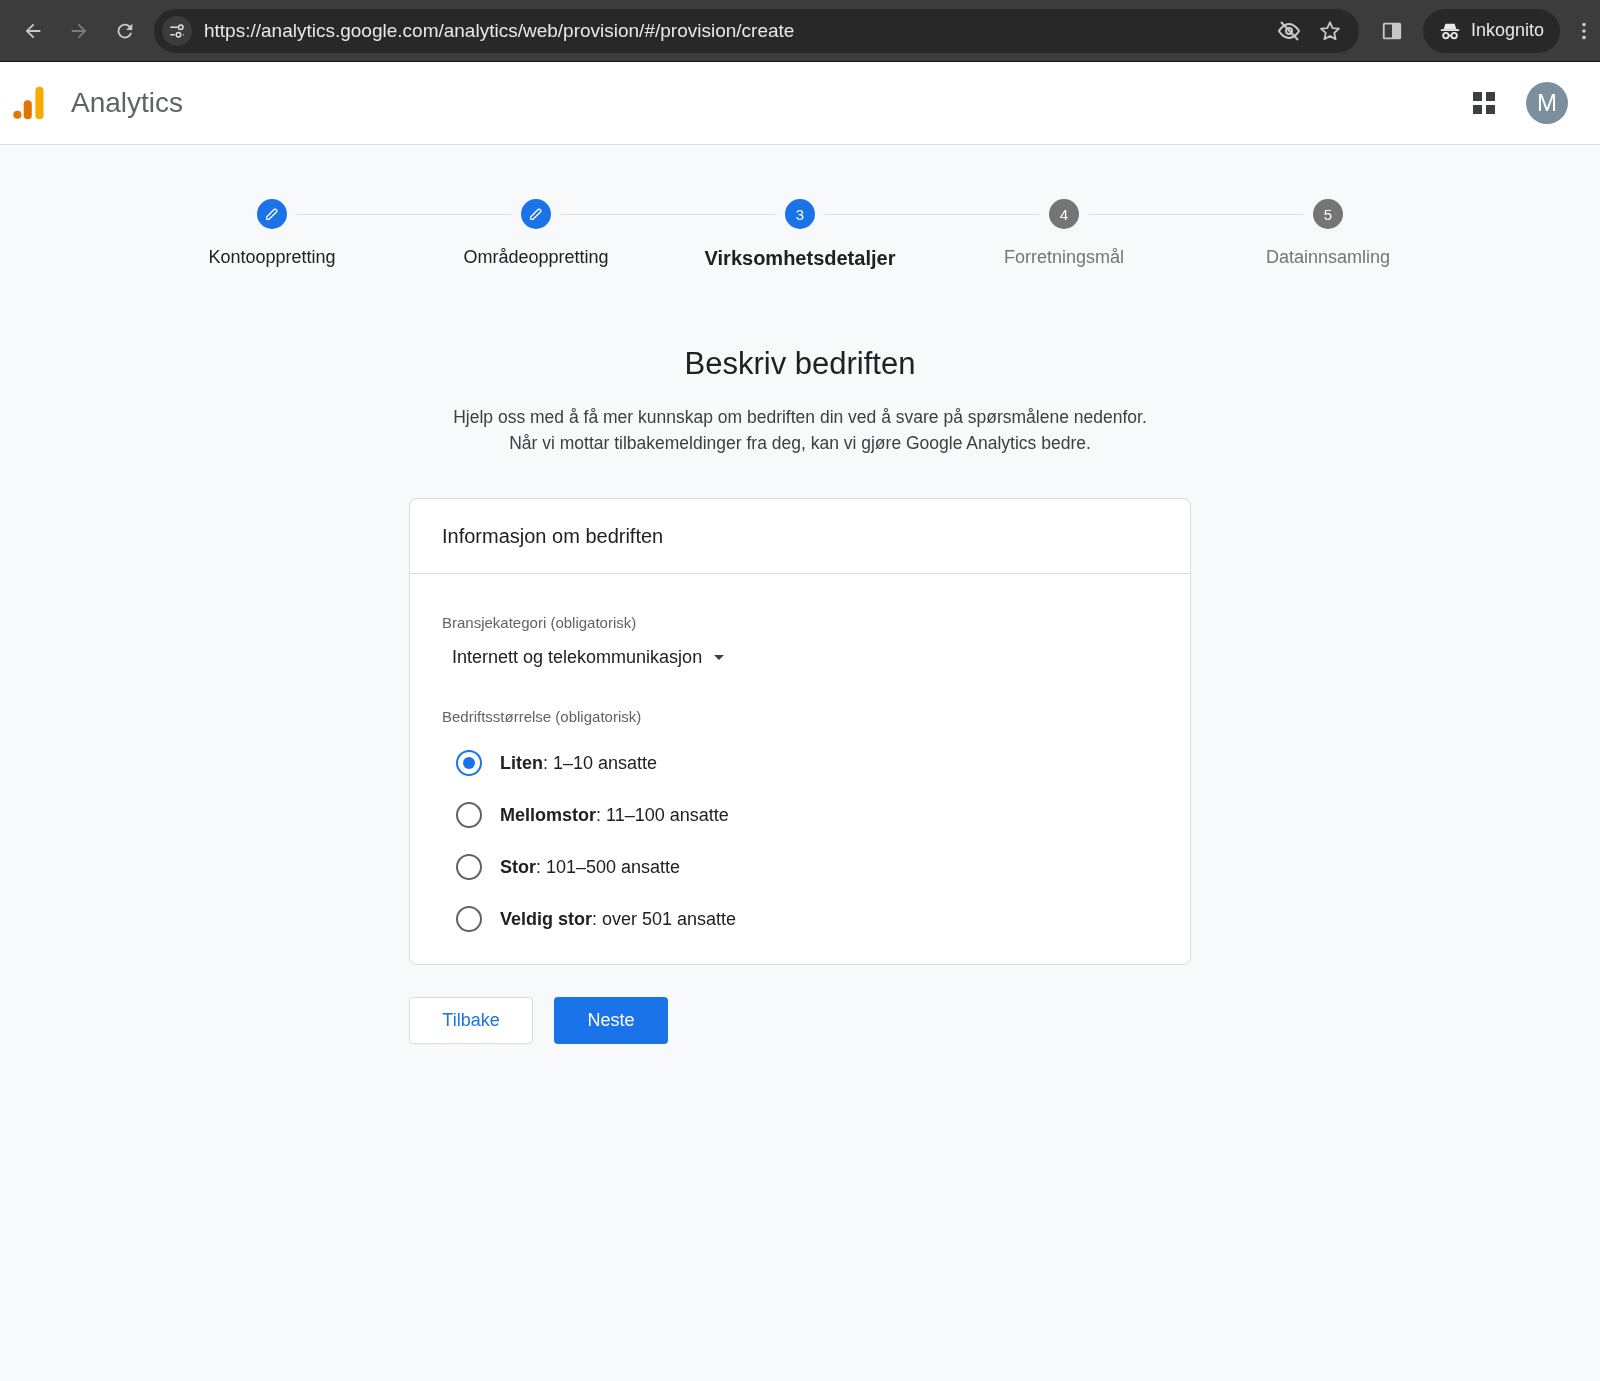 Image resolution: width=1600 pixels, height=1381 pixels. Describe the element at coordinates (611, 1020) in the screenshot. I see `next-button: Neste` at that location.